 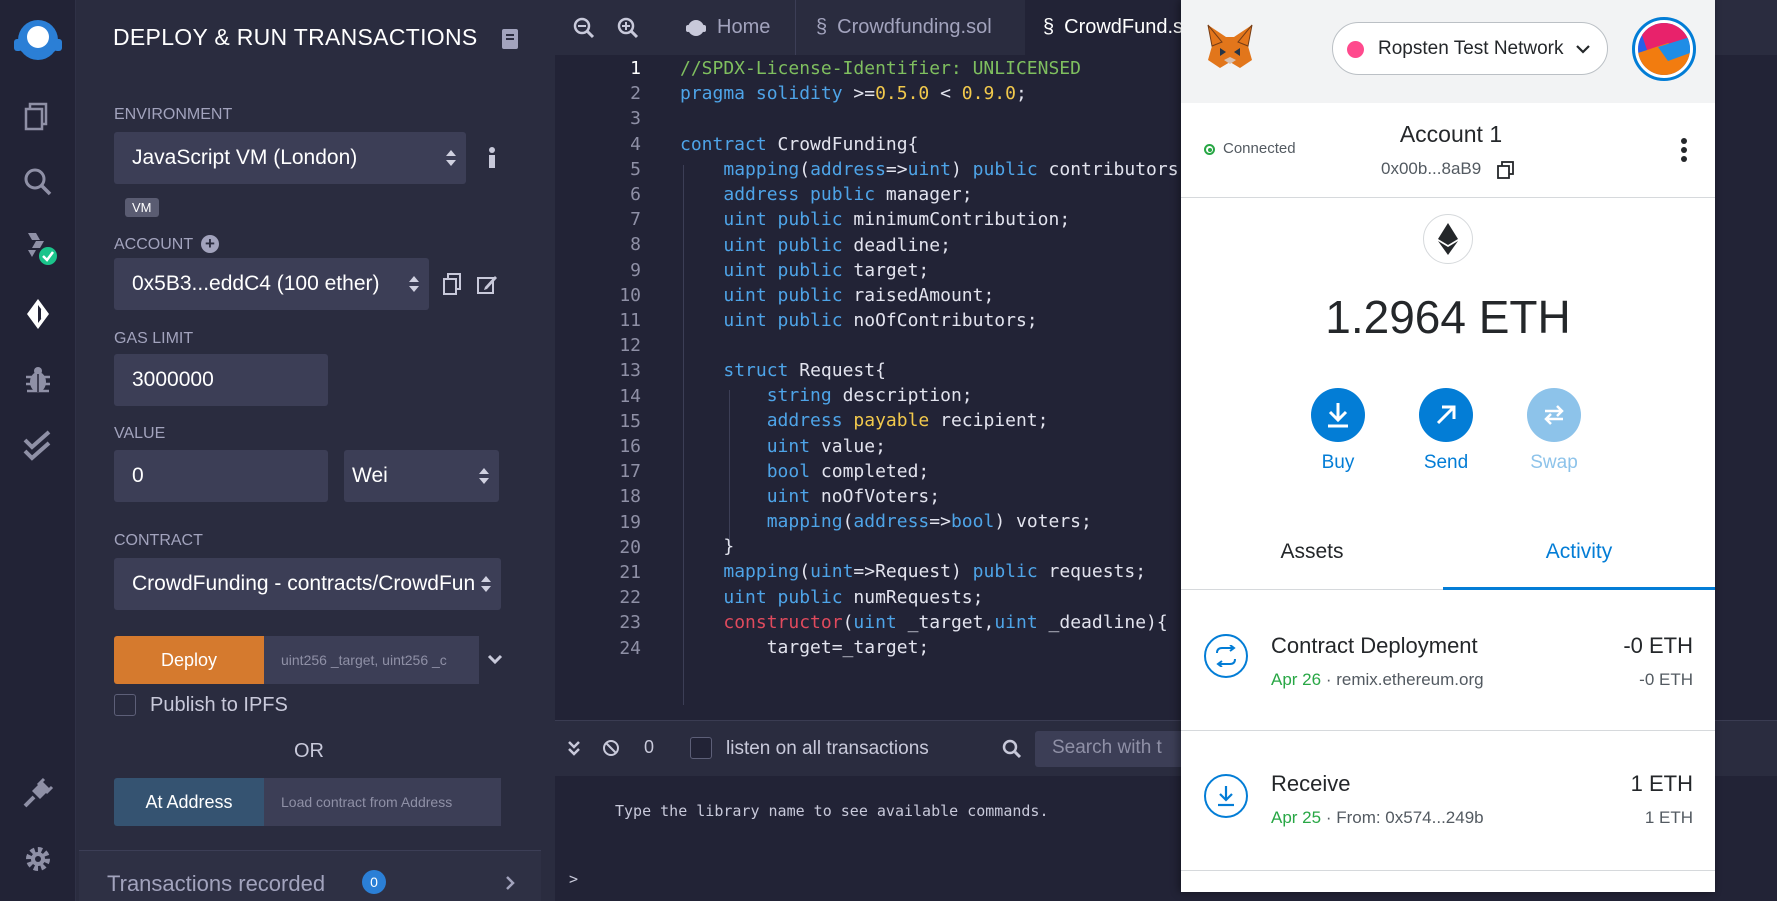 I want to click on tab-label: CrowdFund.s, so click(x=1124, y=27).